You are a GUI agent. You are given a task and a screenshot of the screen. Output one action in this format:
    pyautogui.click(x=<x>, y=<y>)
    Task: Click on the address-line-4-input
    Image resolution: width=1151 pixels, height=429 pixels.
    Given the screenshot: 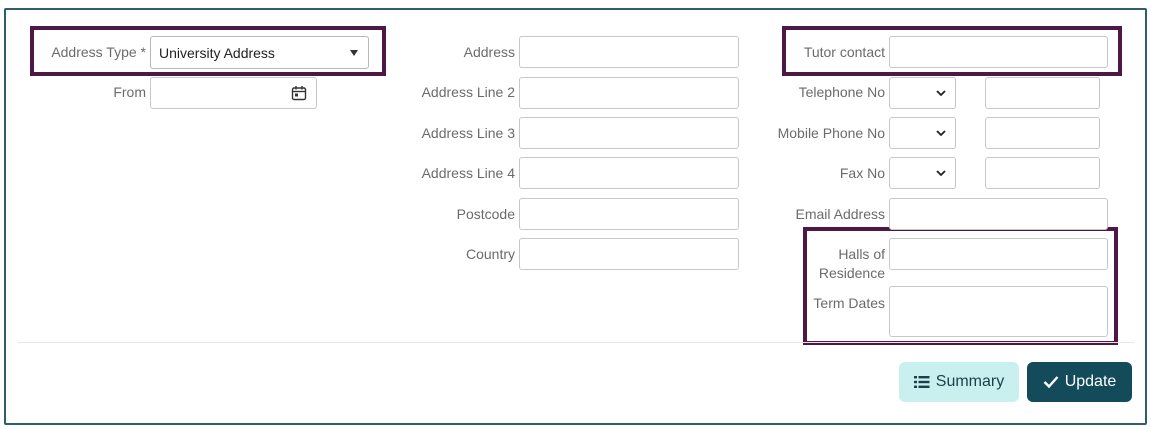 What is the action you would take?
    pyautogui.click(x=629, y=173)
    